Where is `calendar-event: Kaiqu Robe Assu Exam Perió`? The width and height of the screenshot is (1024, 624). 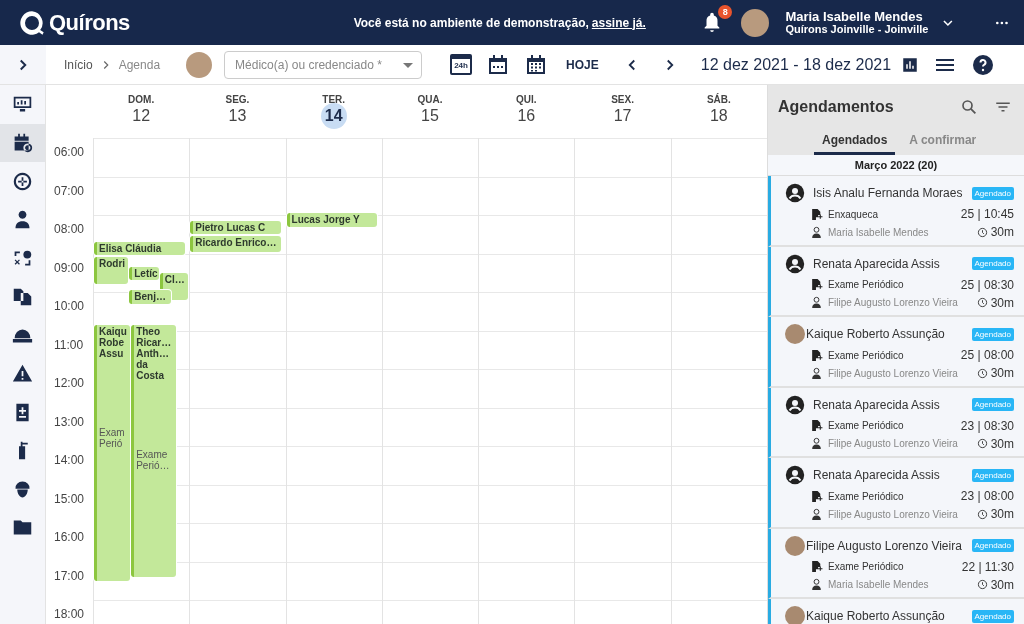 calendar-event: Kaiqu Robe Assu Exam Perió is located at coordinates (112, 452).